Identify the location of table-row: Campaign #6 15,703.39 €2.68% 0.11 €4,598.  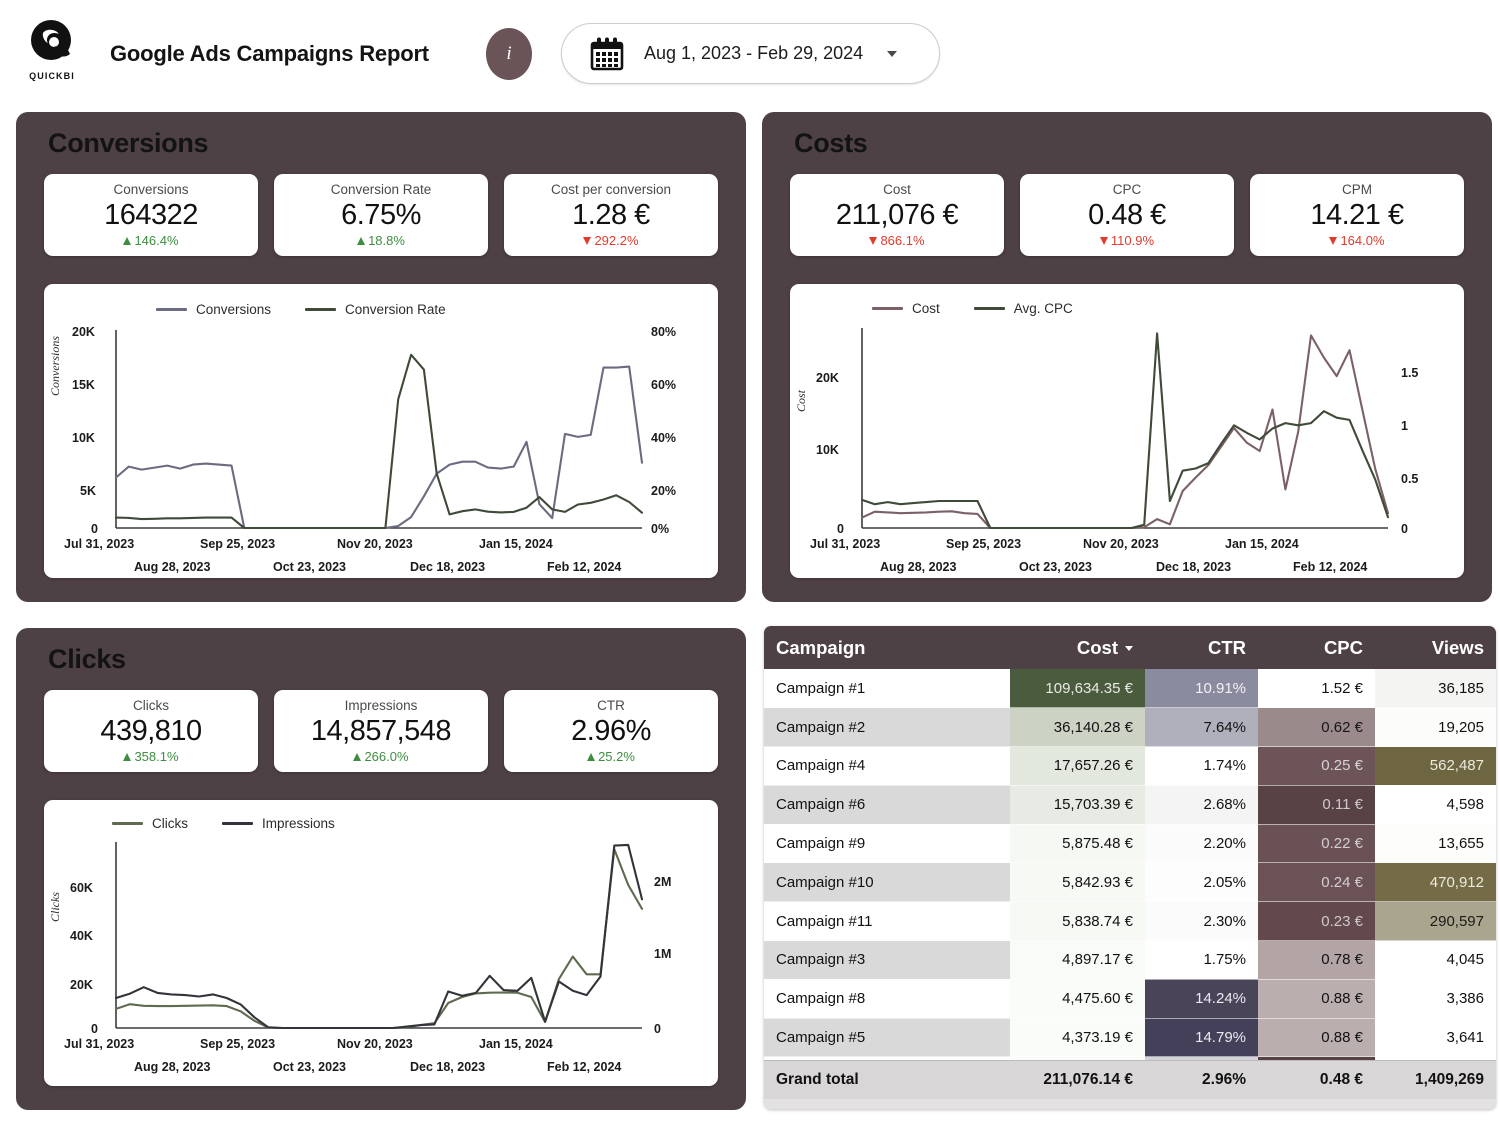
(1130, 805).